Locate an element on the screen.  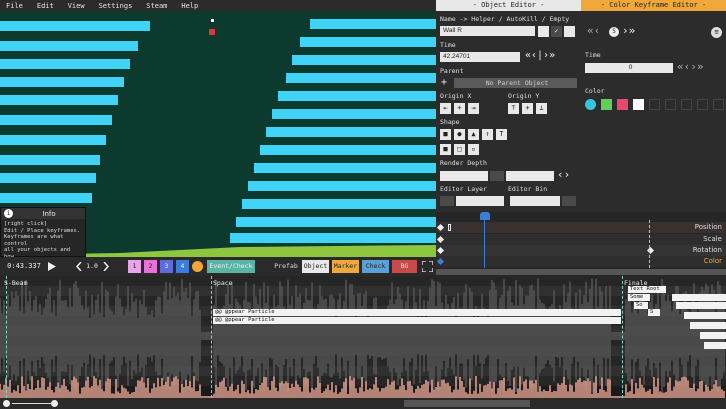
empty-toggle is located at coordinates (569, 31).